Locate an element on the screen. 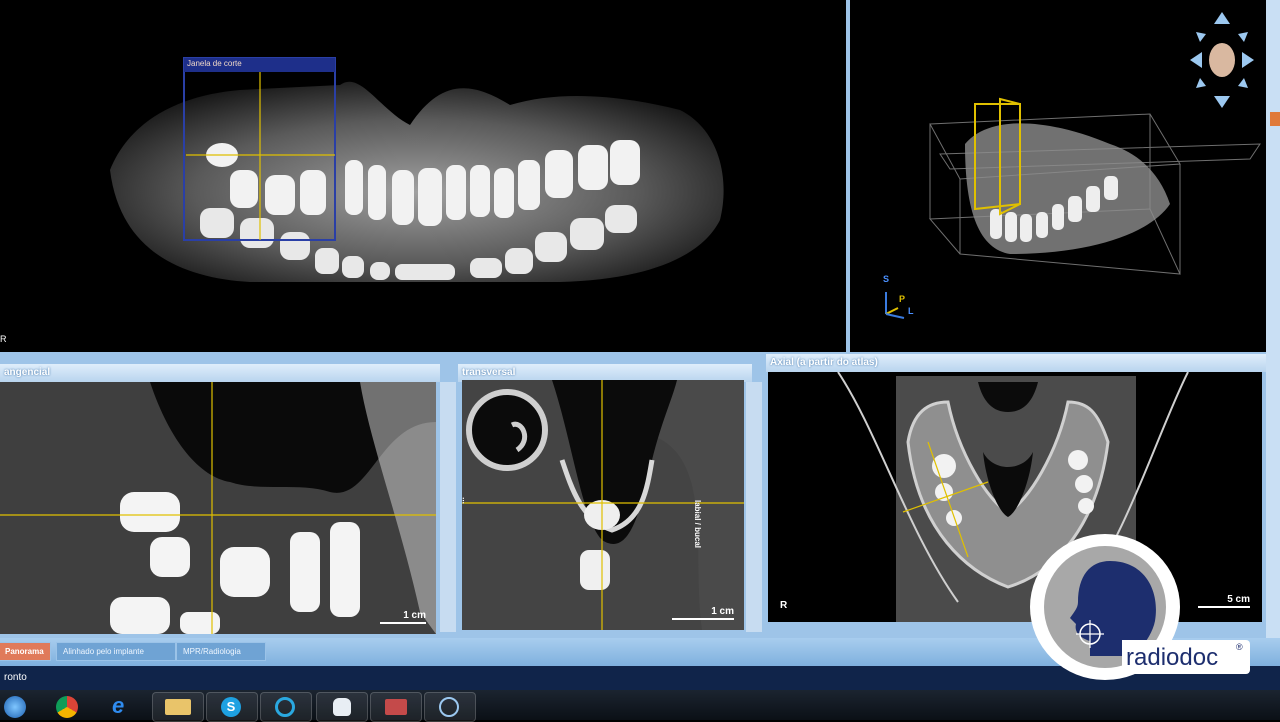 This screenshot has height=722, width=1280. internet-explorer-icon: e is located at coordinates (124, 706).